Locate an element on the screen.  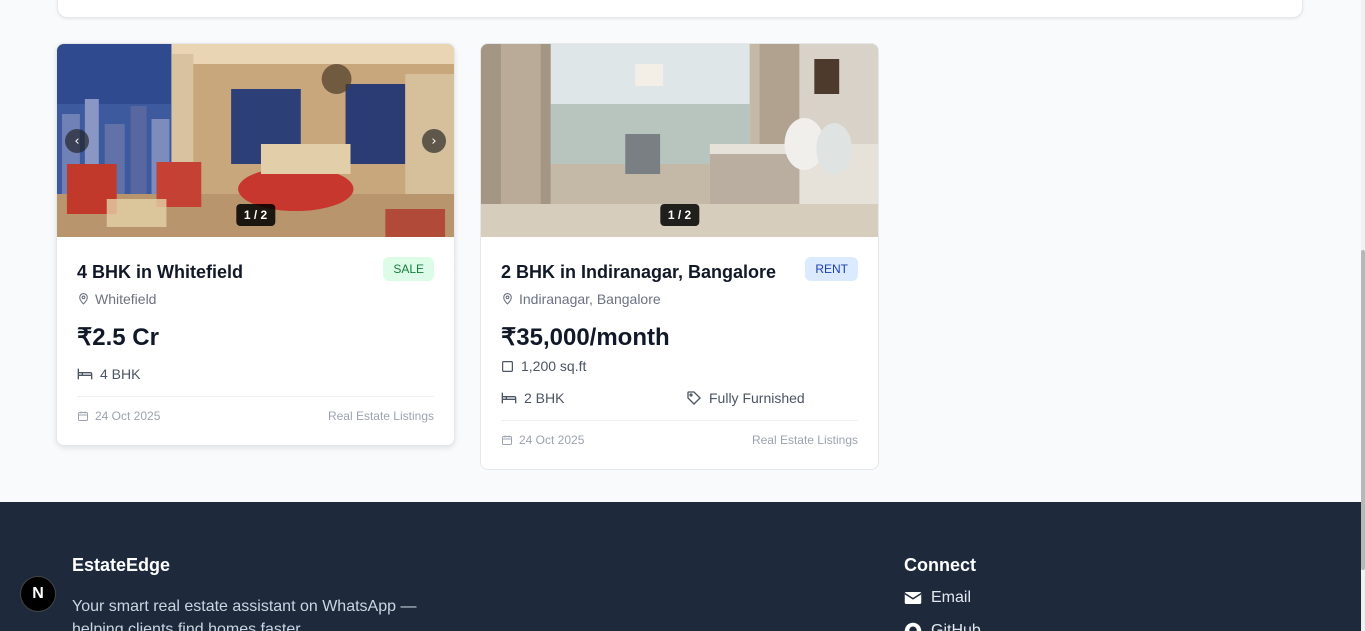
listing-location: Whitefield is located at coordinates (116, 299).